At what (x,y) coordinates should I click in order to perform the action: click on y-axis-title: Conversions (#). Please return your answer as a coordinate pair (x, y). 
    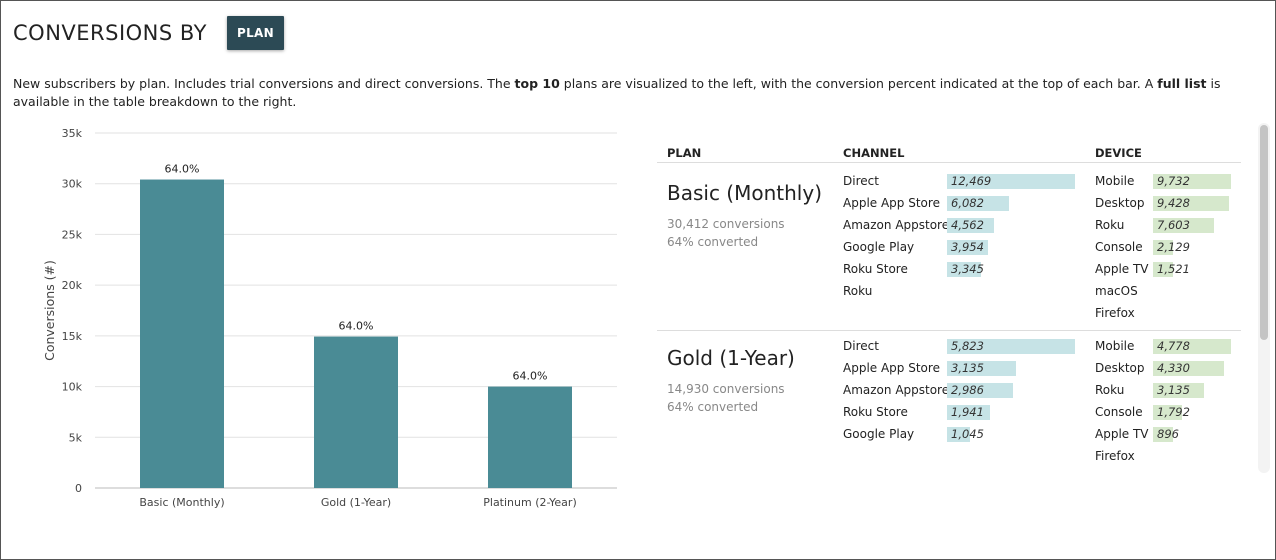
    Looking at the image, I should click on (49, 310).